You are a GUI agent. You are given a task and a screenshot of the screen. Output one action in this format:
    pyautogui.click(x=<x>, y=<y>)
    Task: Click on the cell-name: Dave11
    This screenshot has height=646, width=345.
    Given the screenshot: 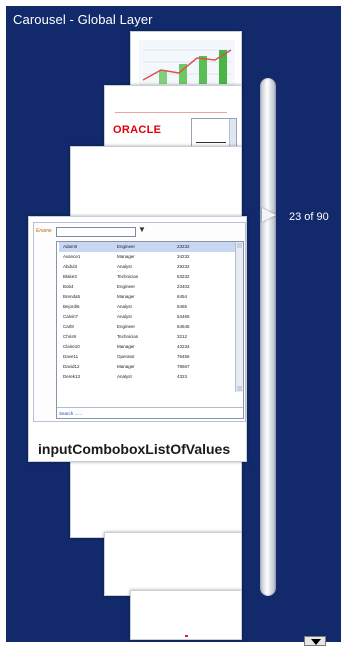 What is the action you would take?
    pyautogui.click(x=71, y=356)
    